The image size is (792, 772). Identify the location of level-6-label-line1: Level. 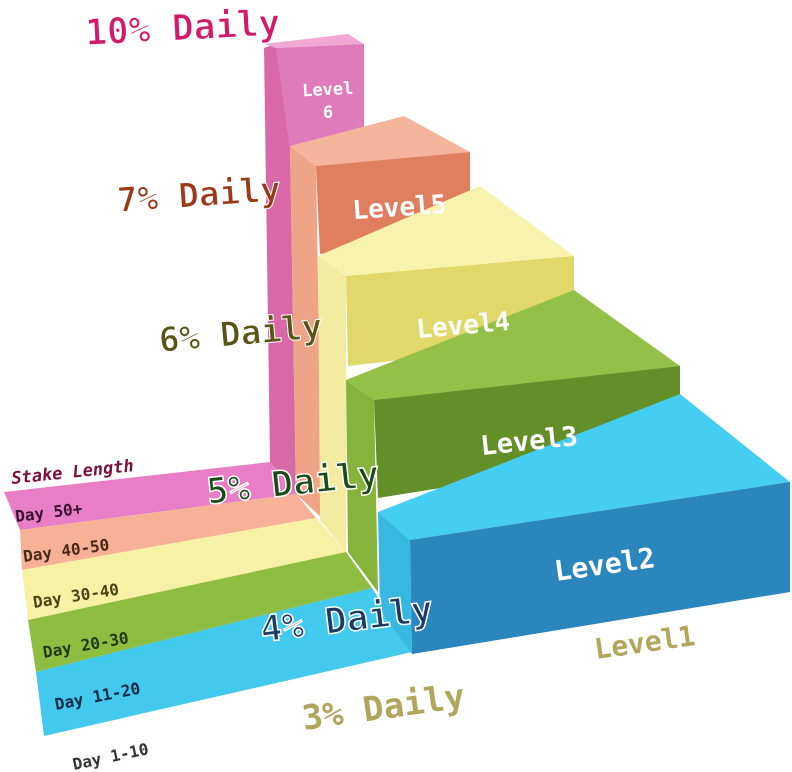
(328, 90).